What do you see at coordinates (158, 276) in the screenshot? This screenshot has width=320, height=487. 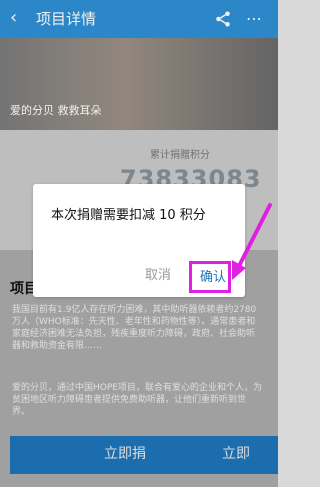 I see `cancel-button: 取消` at bounding box center [158, 276].